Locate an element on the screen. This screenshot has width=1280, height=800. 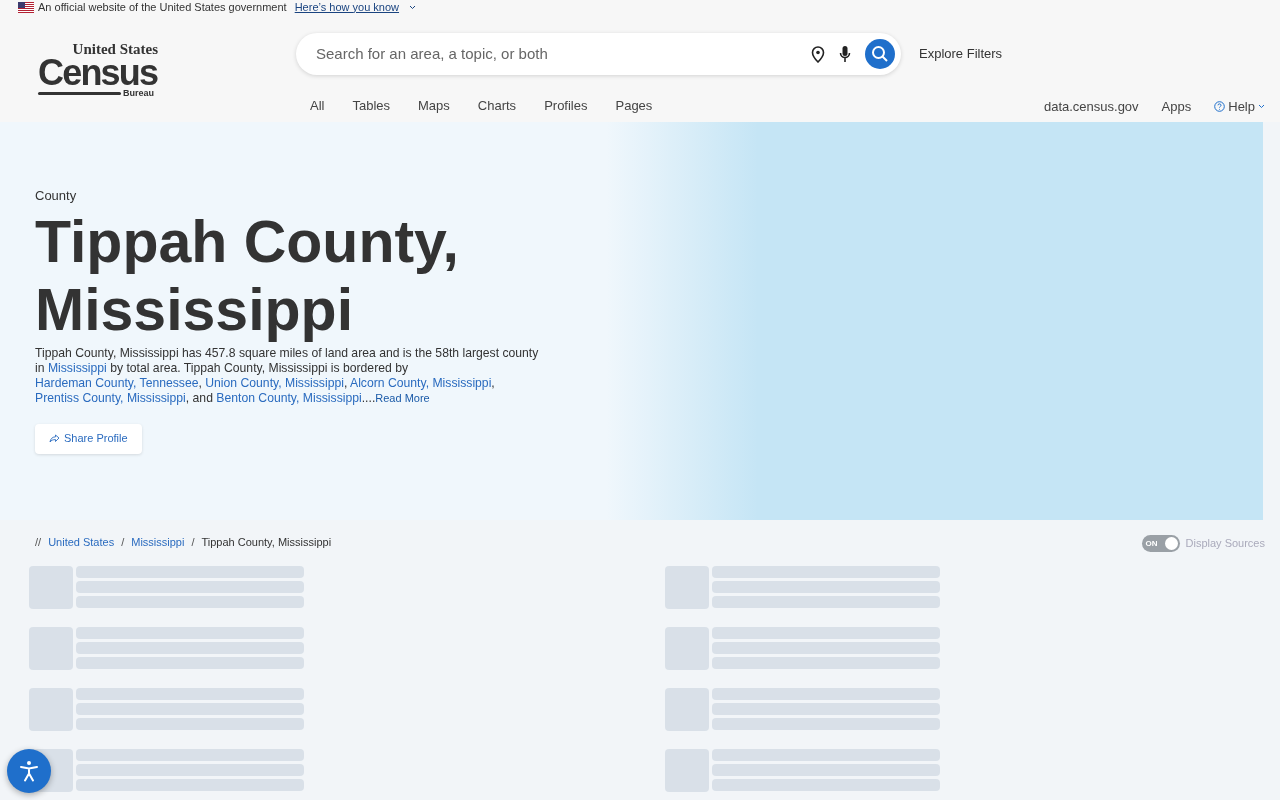
breadcrumb-current: Tippah County, Mississippi is located at coordinates (266, 542).